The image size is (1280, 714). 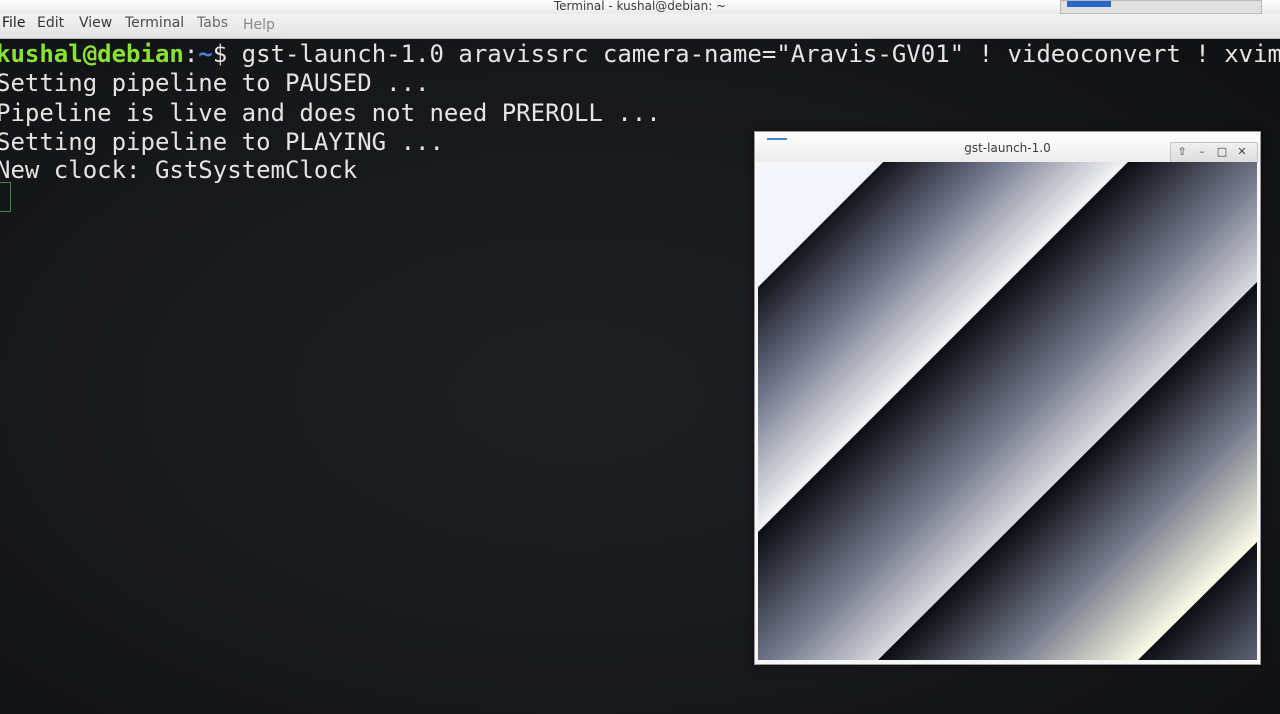 I want to click on menu-view: View, so click(x=95, y=23).